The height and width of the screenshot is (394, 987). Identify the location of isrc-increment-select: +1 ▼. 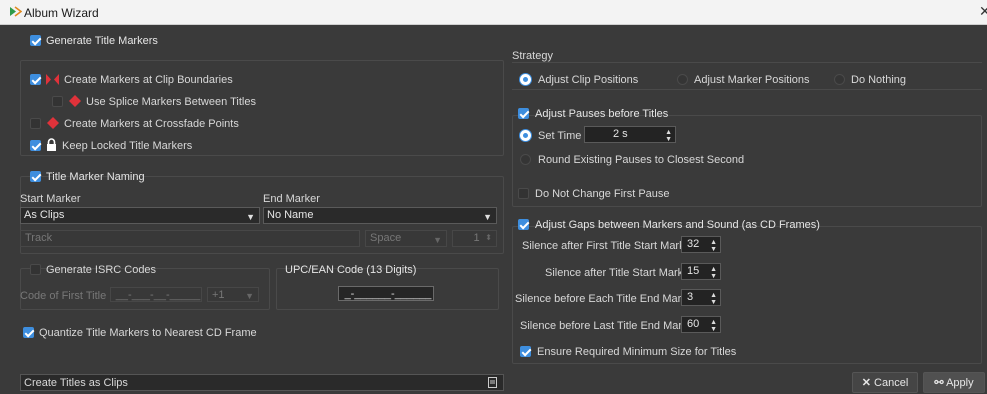
(233, 294).